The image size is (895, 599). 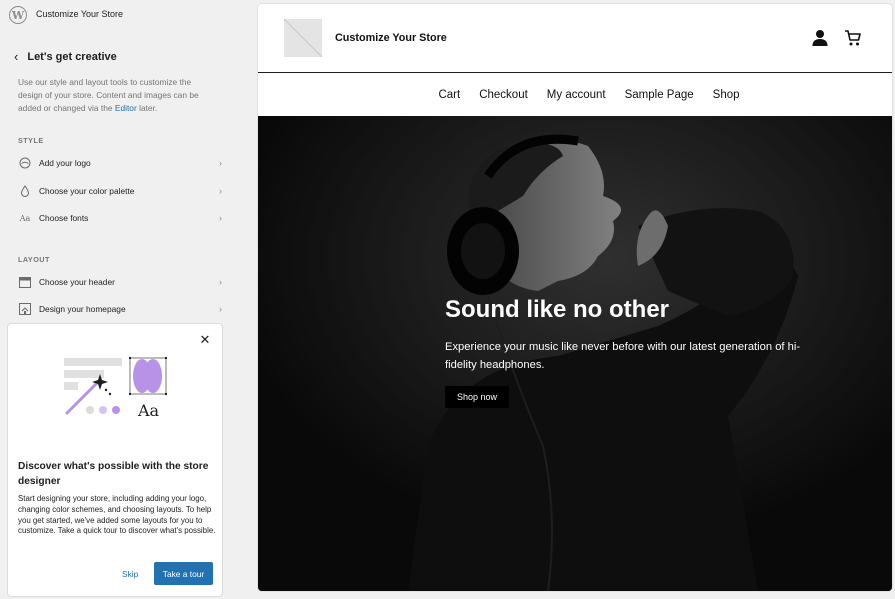 What do you see at coordinates (80, 14) in the screenshot?
I see `site-title: Customize Your Store` at bounding box center [80, 14].